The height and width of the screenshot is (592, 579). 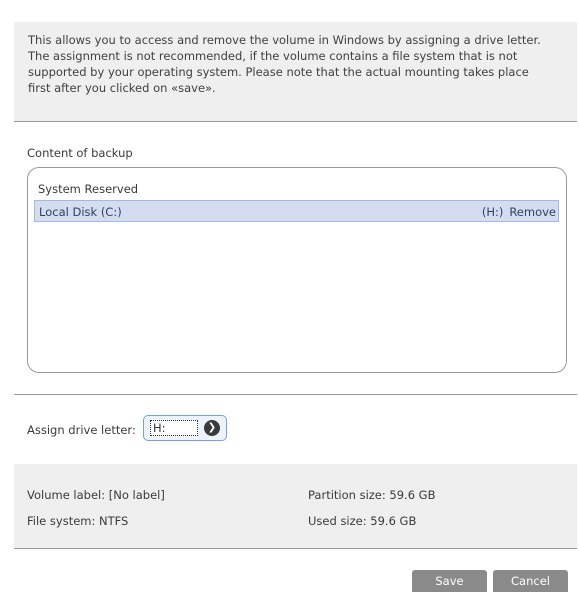 I want to click on drive-letter-select: H: ❯, so click(x=185, y=428).